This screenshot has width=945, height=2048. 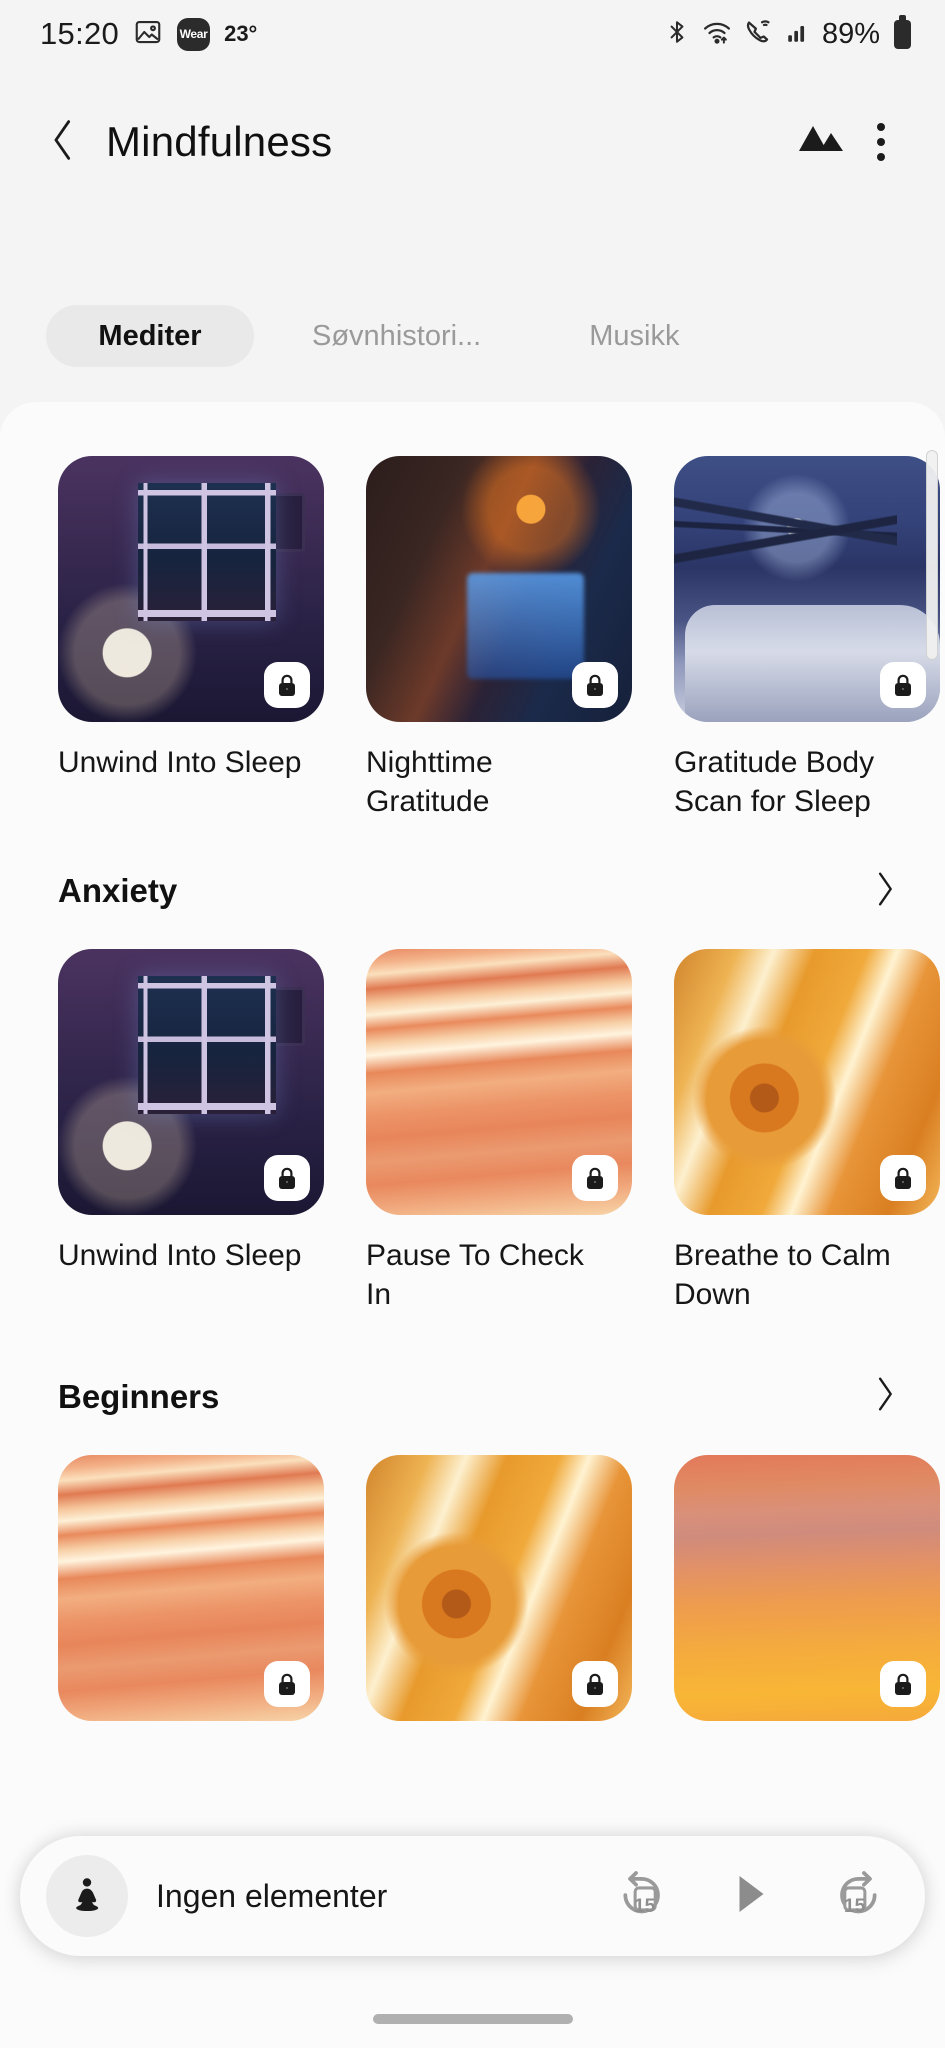 What do you see at coordinates (774, 782) in the screenshot?
I see `card-title: Gratitude Body Scan for Sleep` at bounding box center [774, 782].